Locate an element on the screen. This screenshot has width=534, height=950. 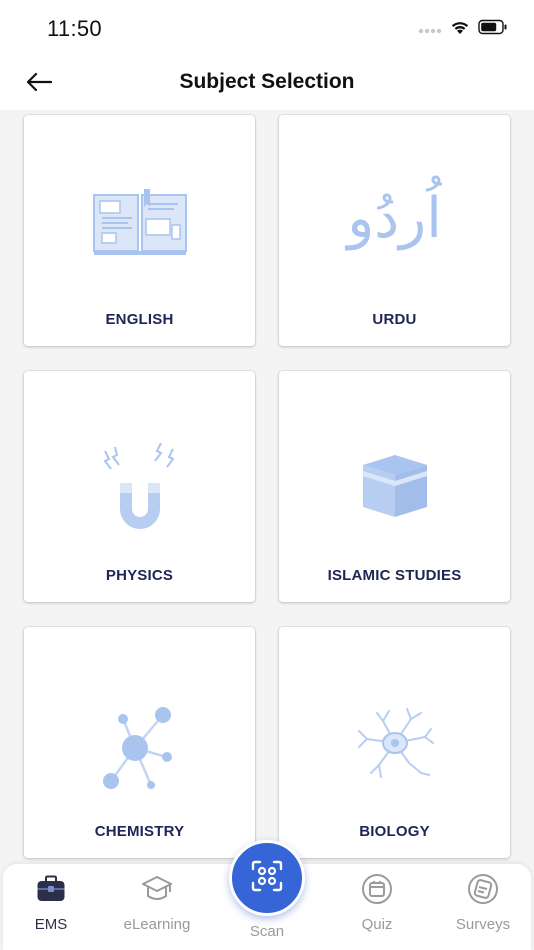
kaaba-icon is located at coordinates (395, 506).